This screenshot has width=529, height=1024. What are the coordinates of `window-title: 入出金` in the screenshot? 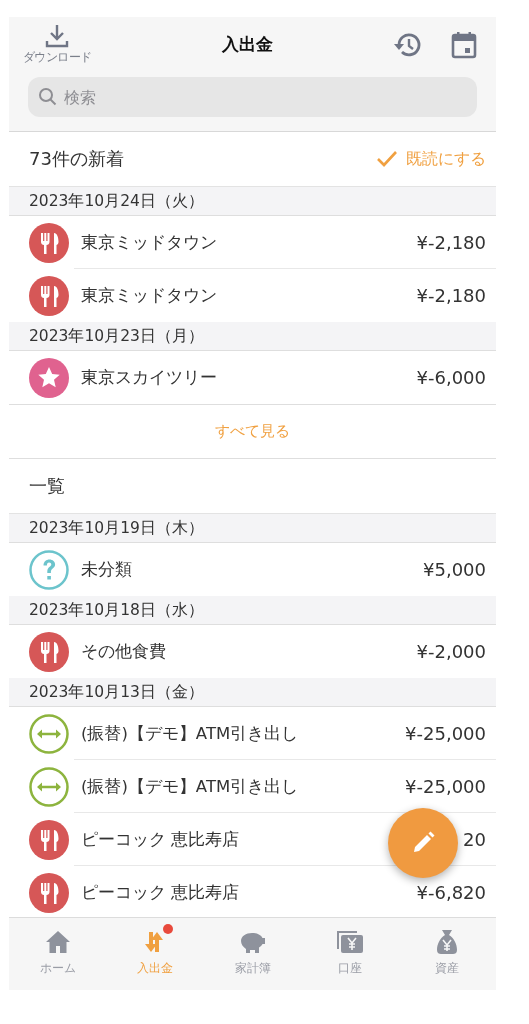 It's located at (247, 44).